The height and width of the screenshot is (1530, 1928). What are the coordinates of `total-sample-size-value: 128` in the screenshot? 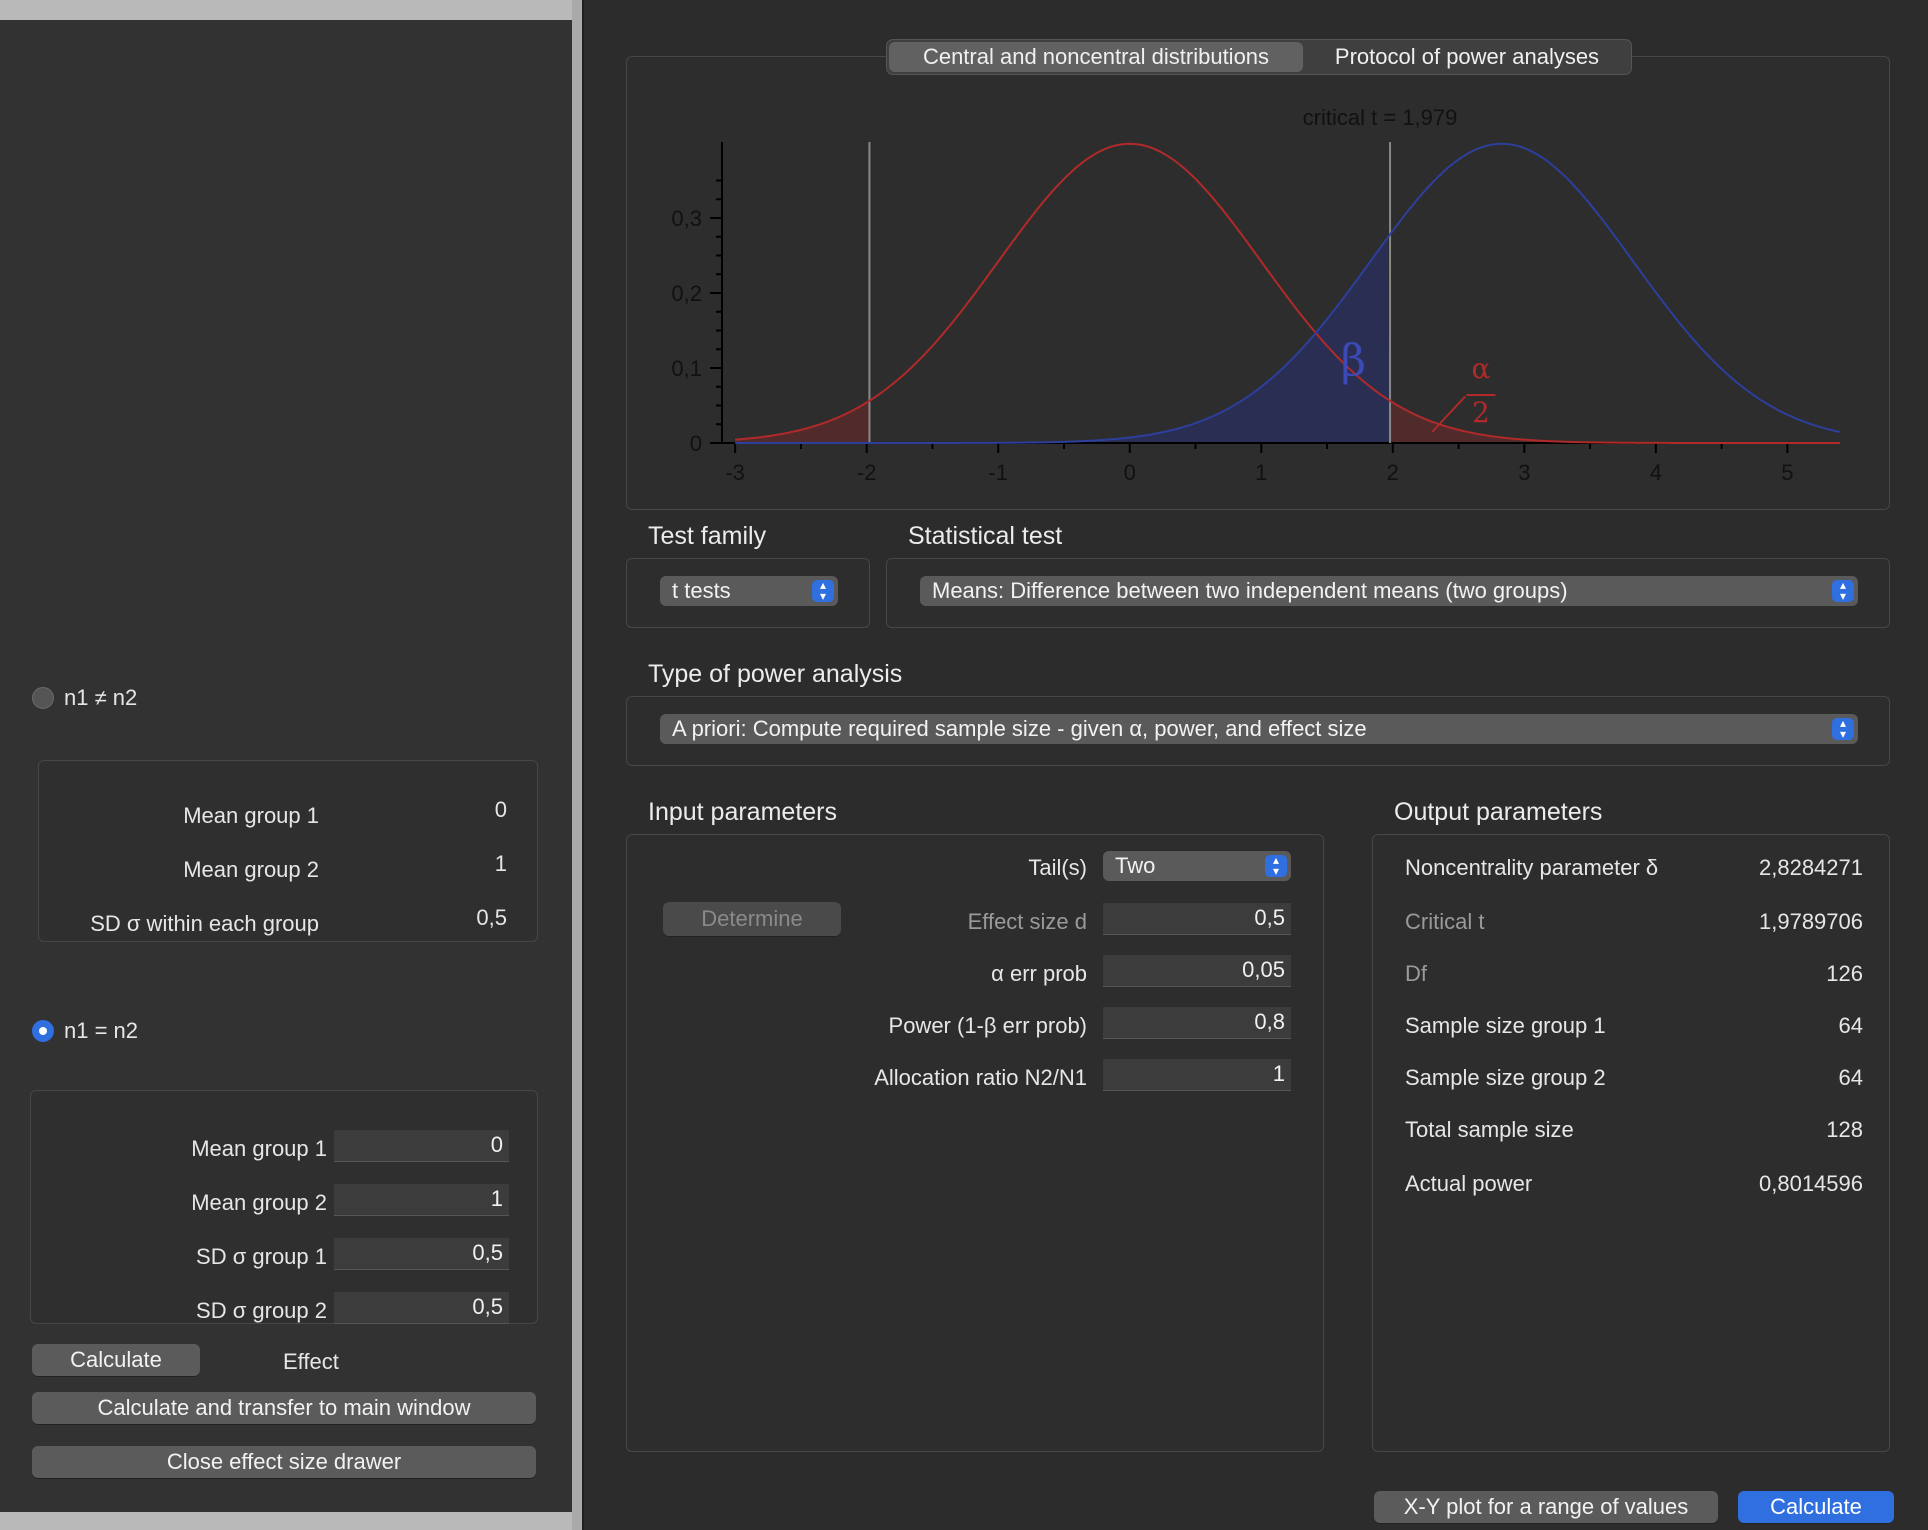 It's located at (1844, 1129).